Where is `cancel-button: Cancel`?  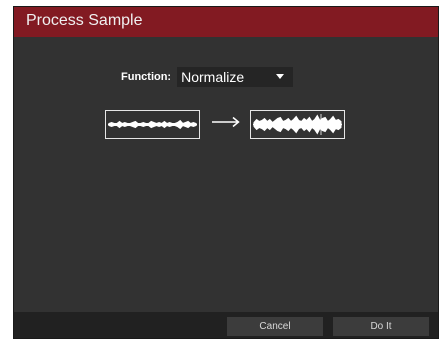
cancel-button: Cancel is located at coordinates (275, 326).